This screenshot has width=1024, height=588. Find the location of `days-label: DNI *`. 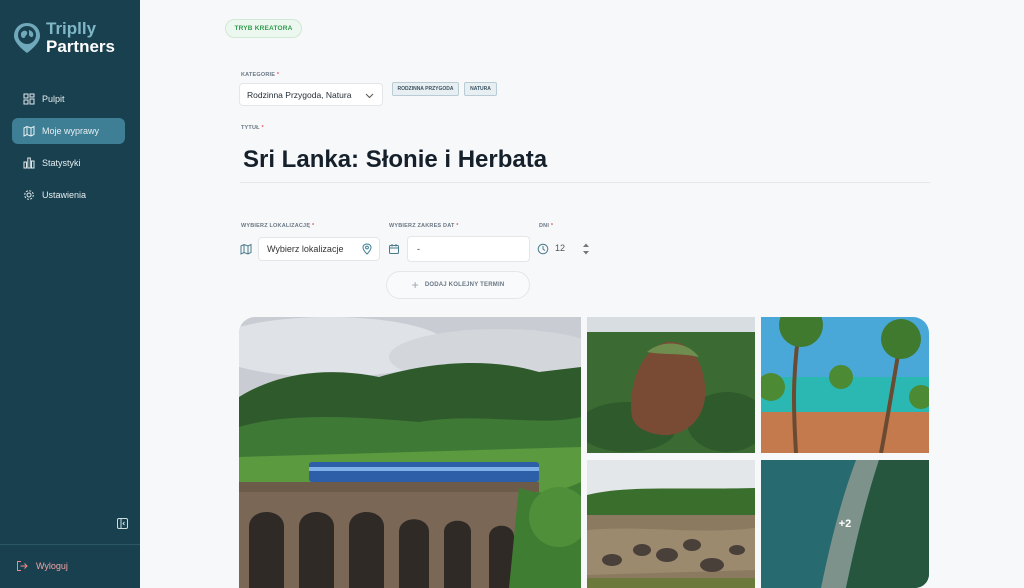

days-label: DNI * is located at coordinates (546, 226).